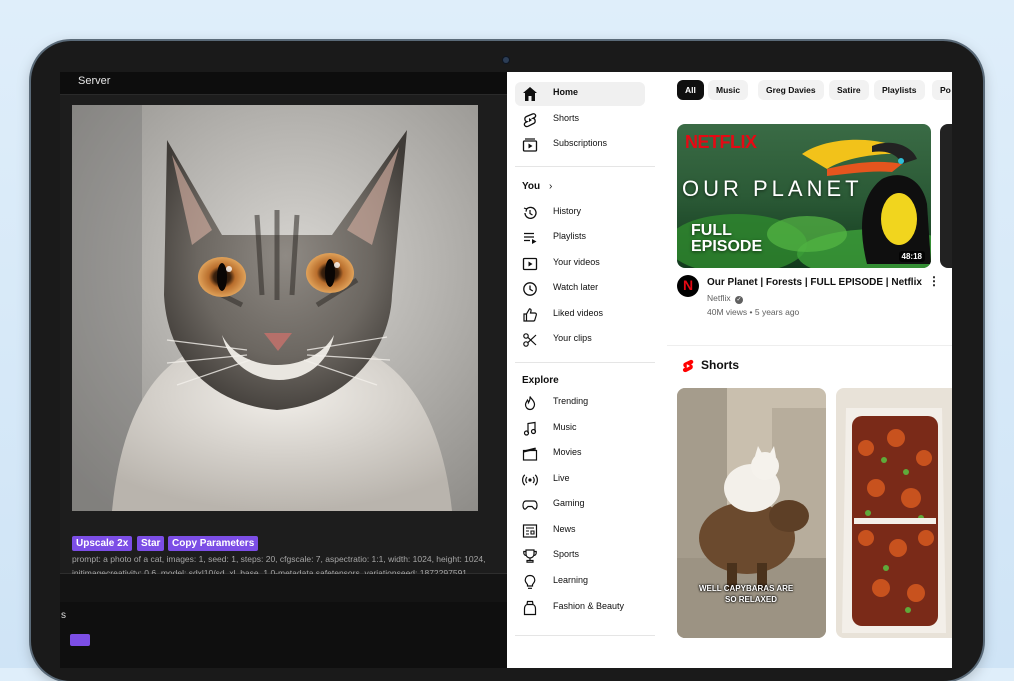  Describe the element at coordinates (719, 298) in the screenshot. I see `channel-name: Netflix` at that location.